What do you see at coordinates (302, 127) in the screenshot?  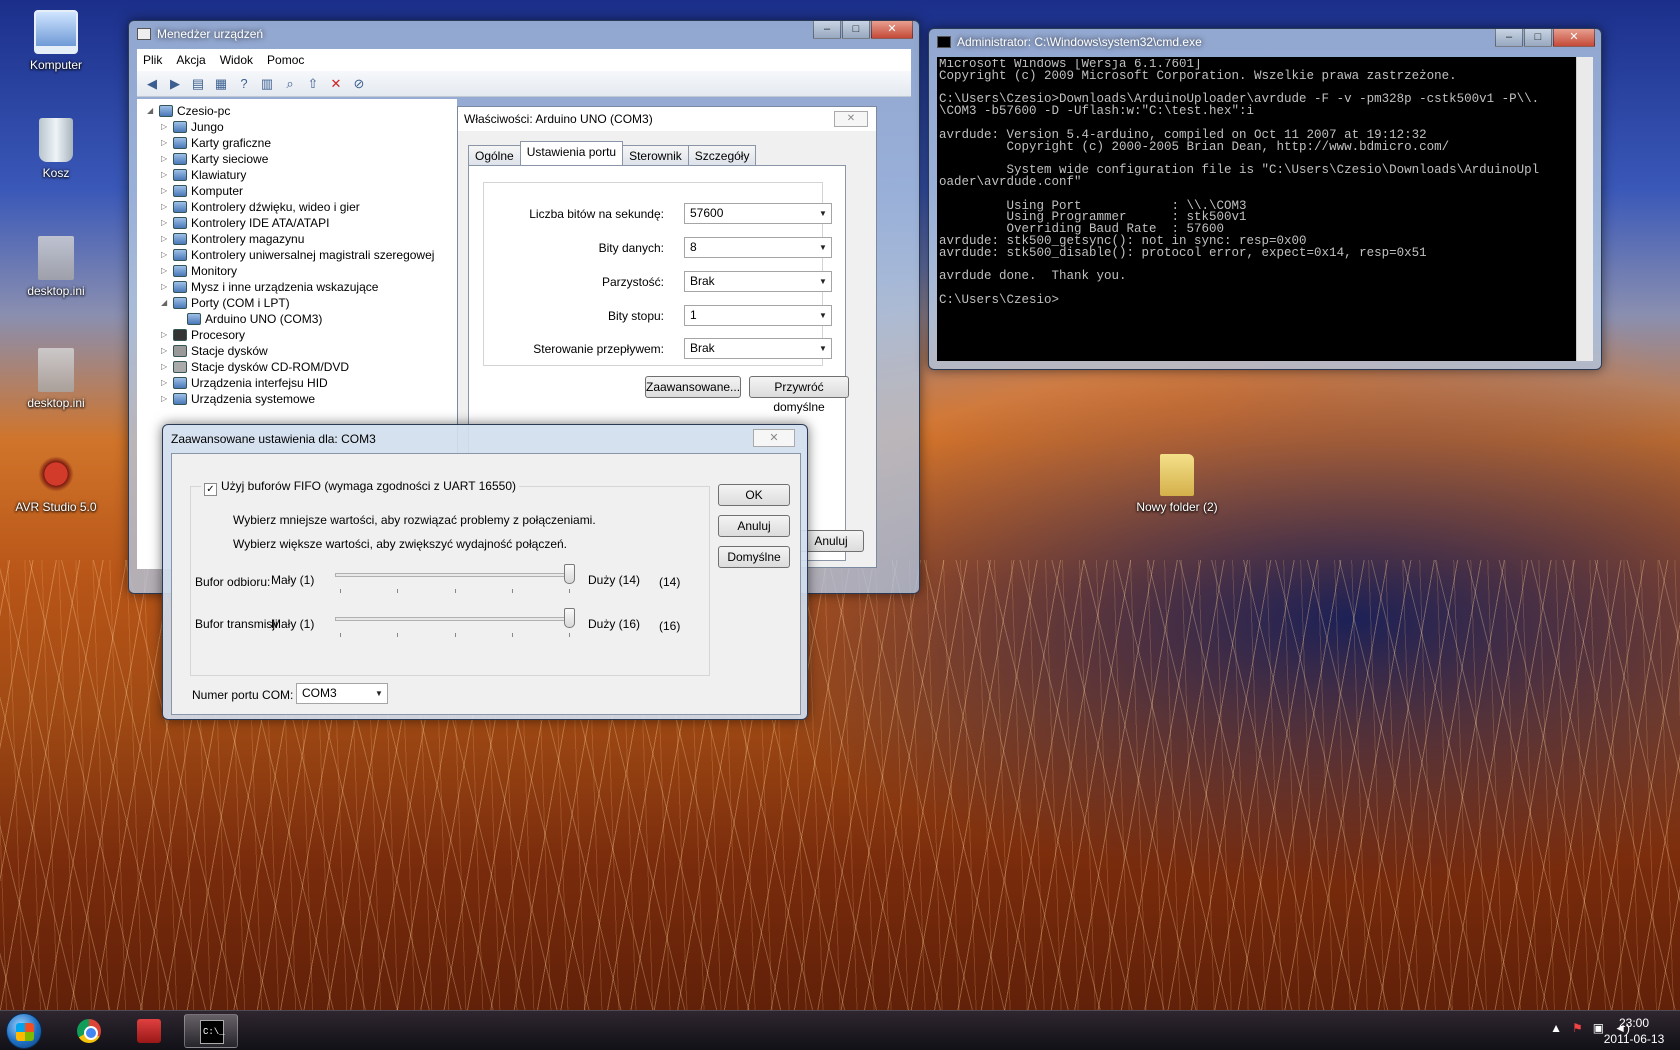 I see `tree-item: ▷ Jungo` at bounding box center [302, 127].